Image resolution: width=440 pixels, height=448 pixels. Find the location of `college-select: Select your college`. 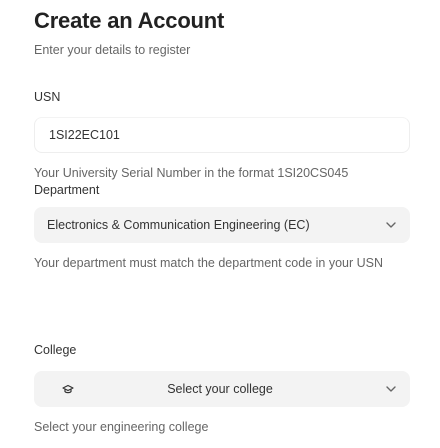

college-select: Select your college is located at coordinates (222, 389).